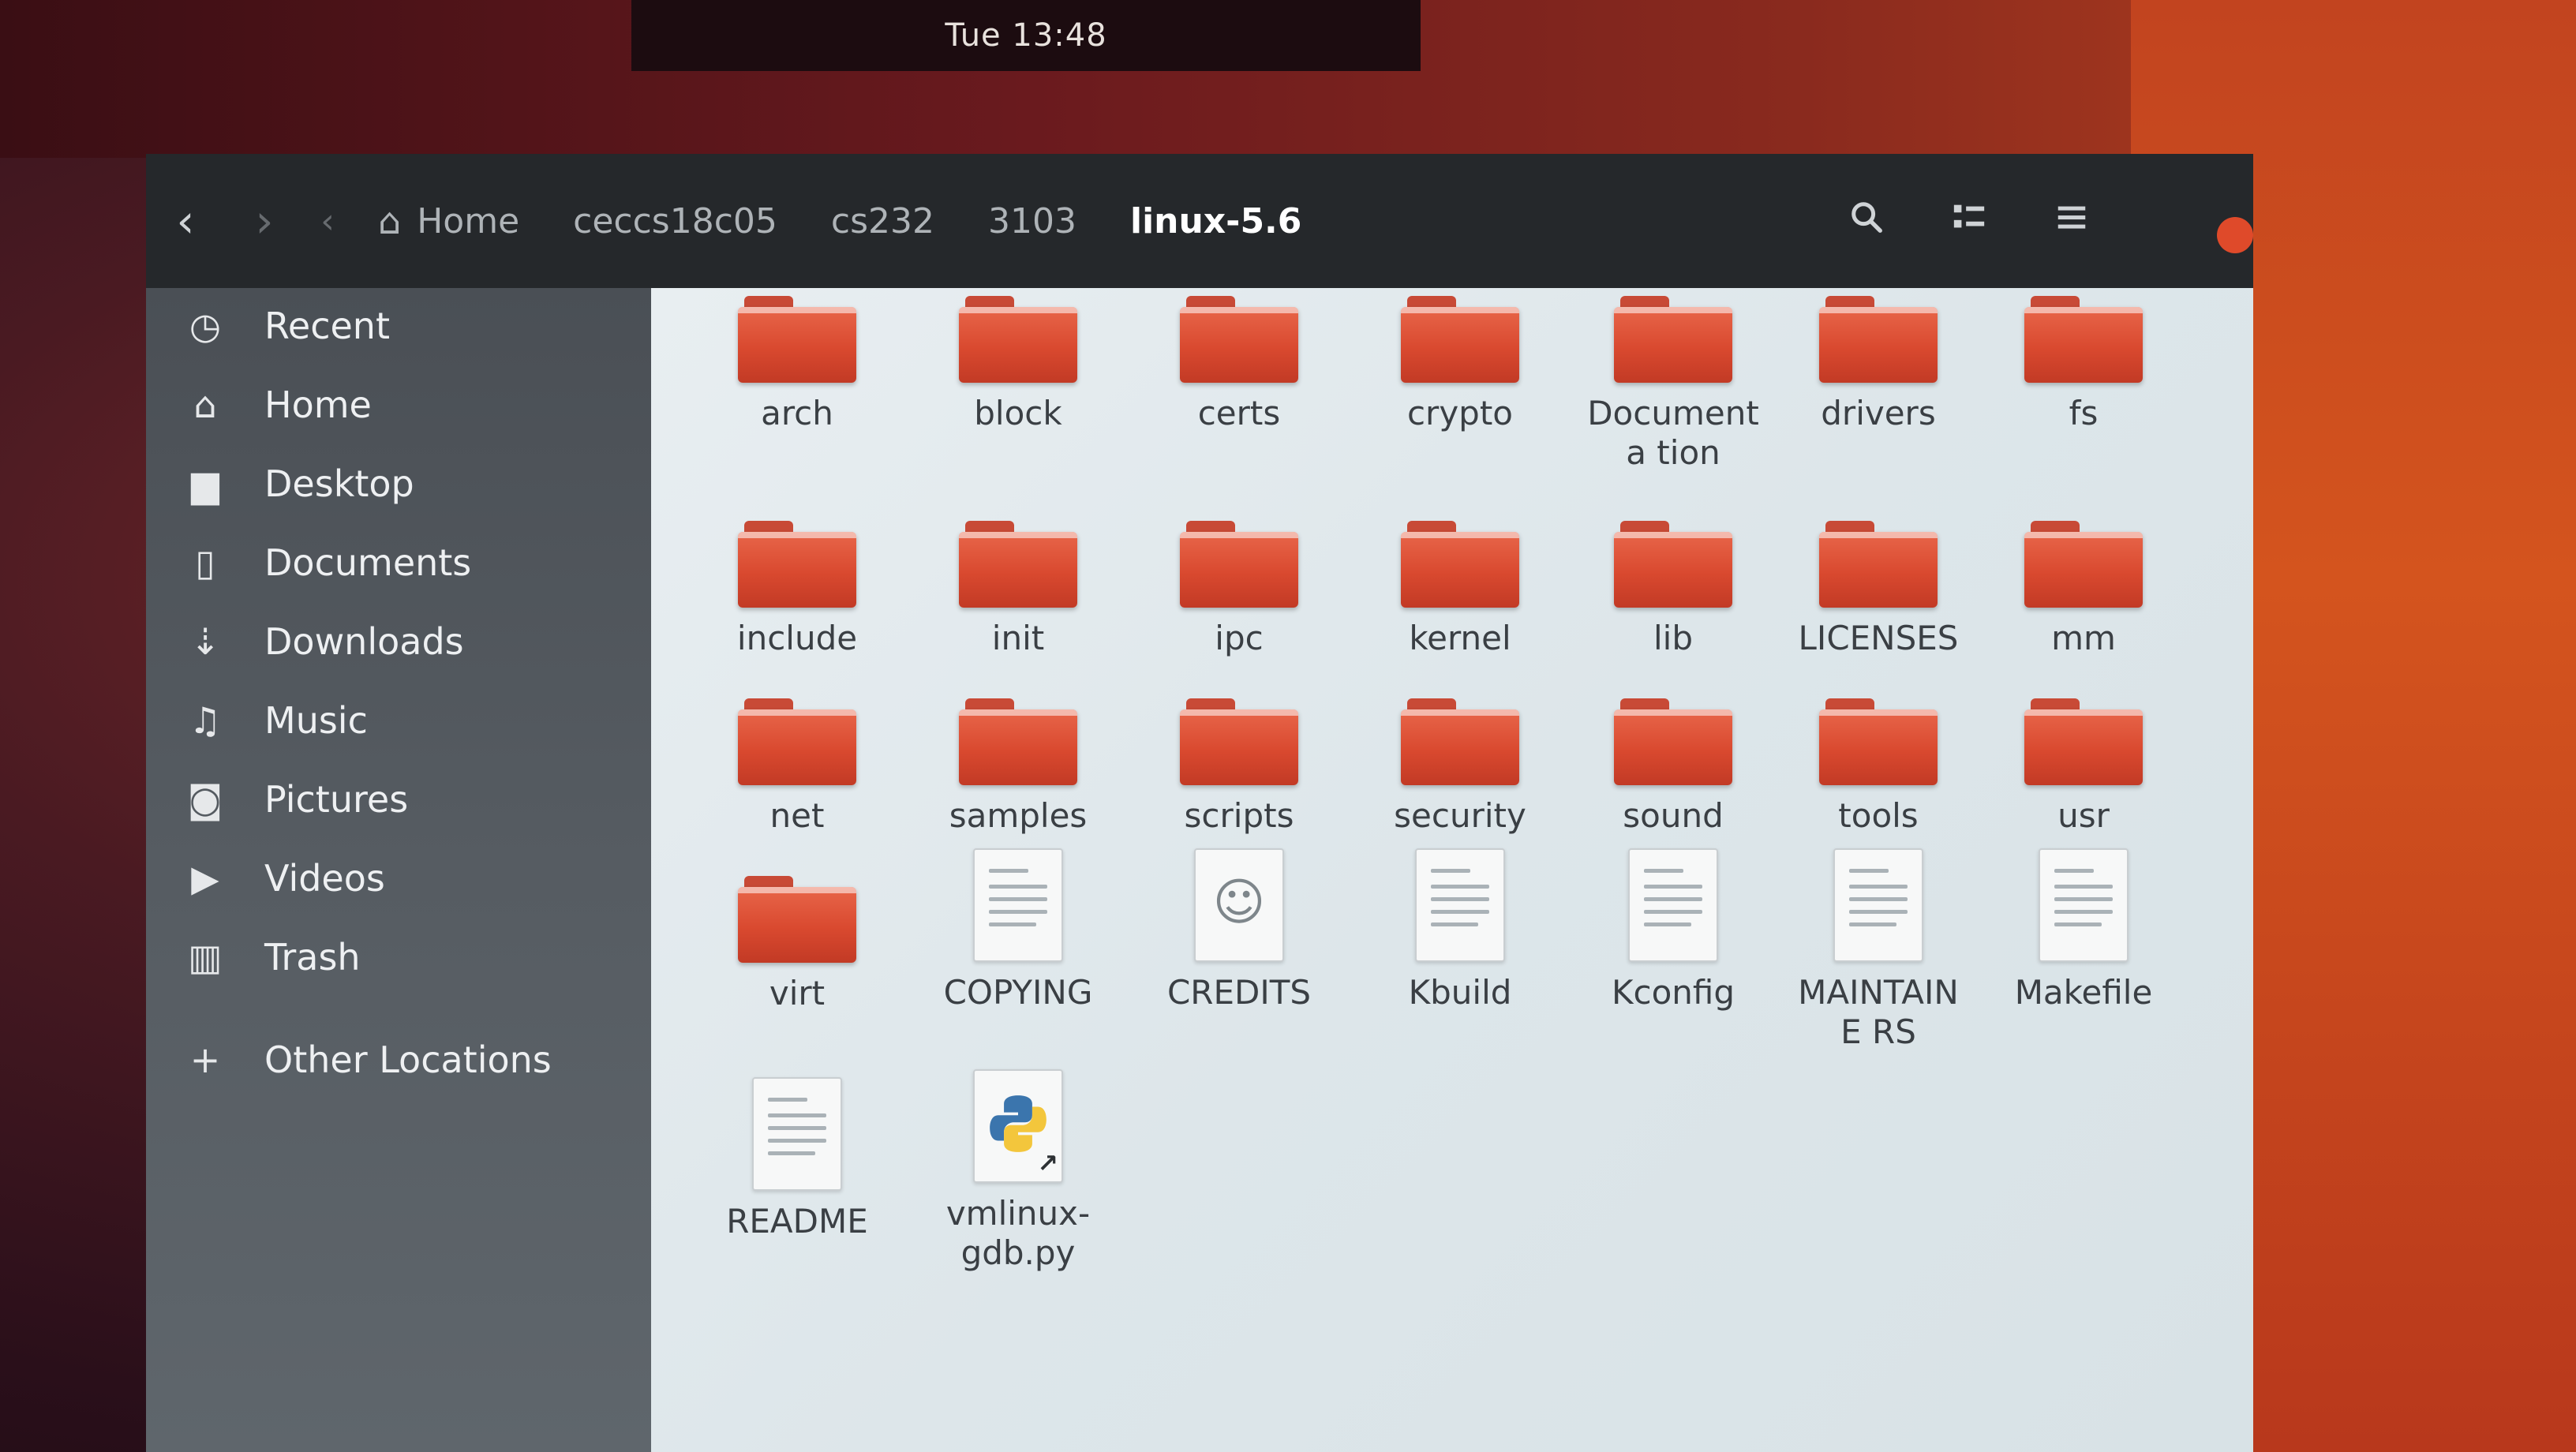 The width and height of the screenshot is (2576, 1452). I want to click on file-item-lib: lib, so click(1673, 589).